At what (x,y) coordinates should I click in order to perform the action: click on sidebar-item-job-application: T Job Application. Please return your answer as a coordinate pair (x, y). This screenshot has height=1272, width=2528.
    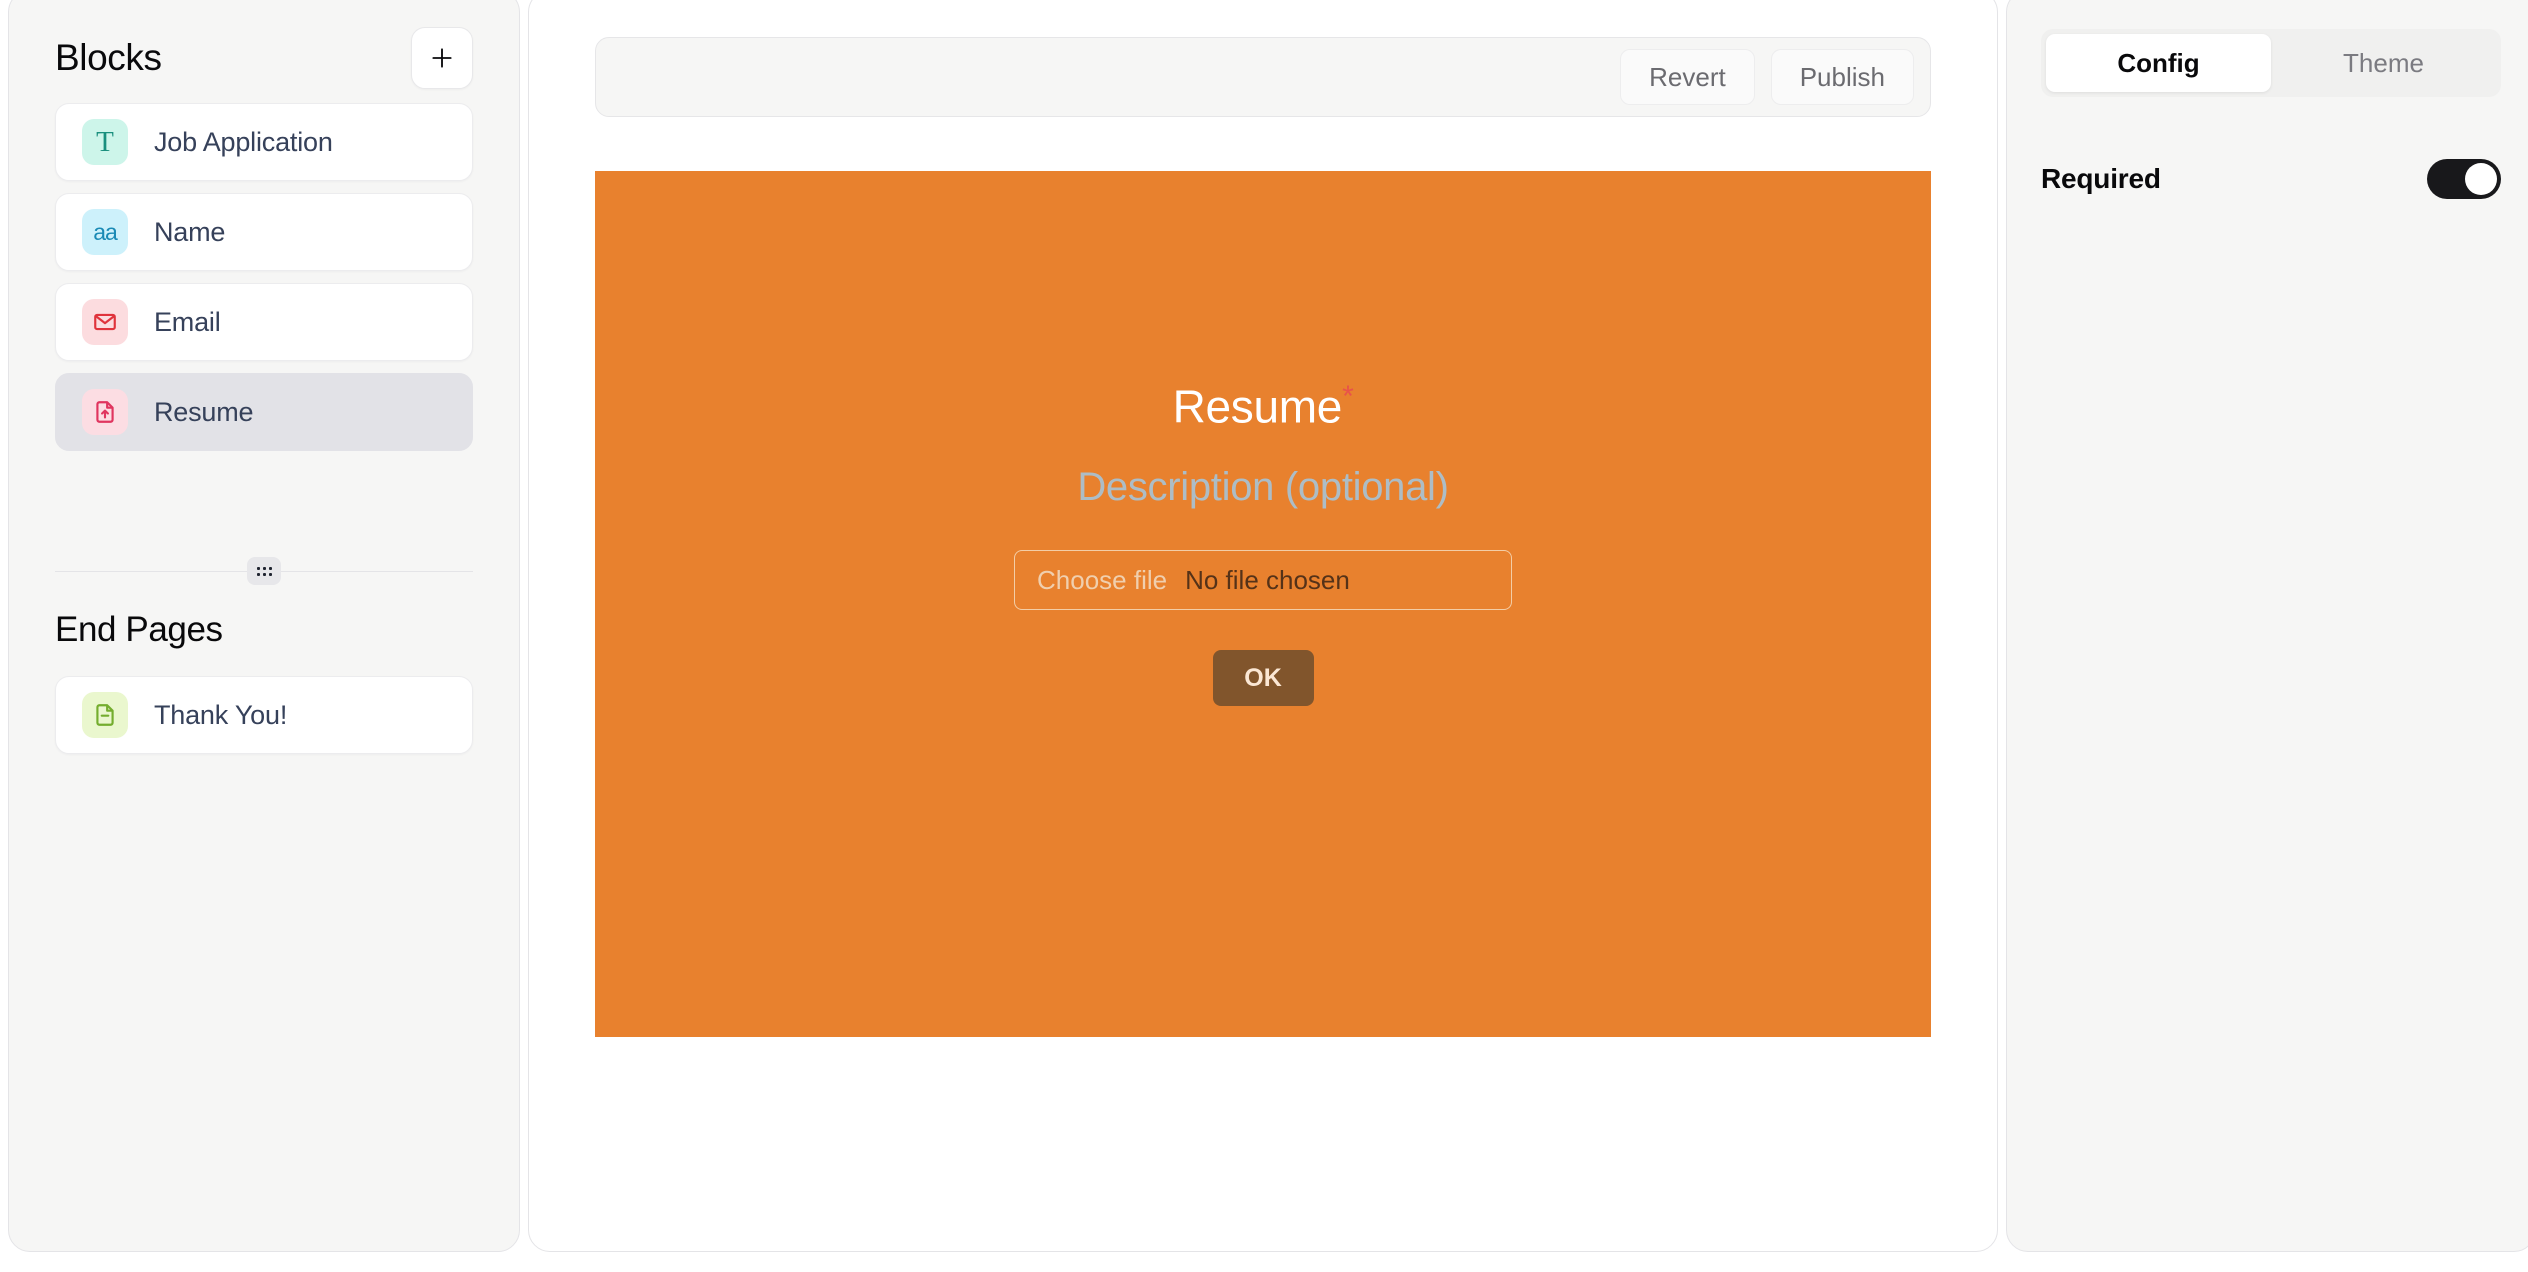
    Looking at the image, I should click on (264, 142).